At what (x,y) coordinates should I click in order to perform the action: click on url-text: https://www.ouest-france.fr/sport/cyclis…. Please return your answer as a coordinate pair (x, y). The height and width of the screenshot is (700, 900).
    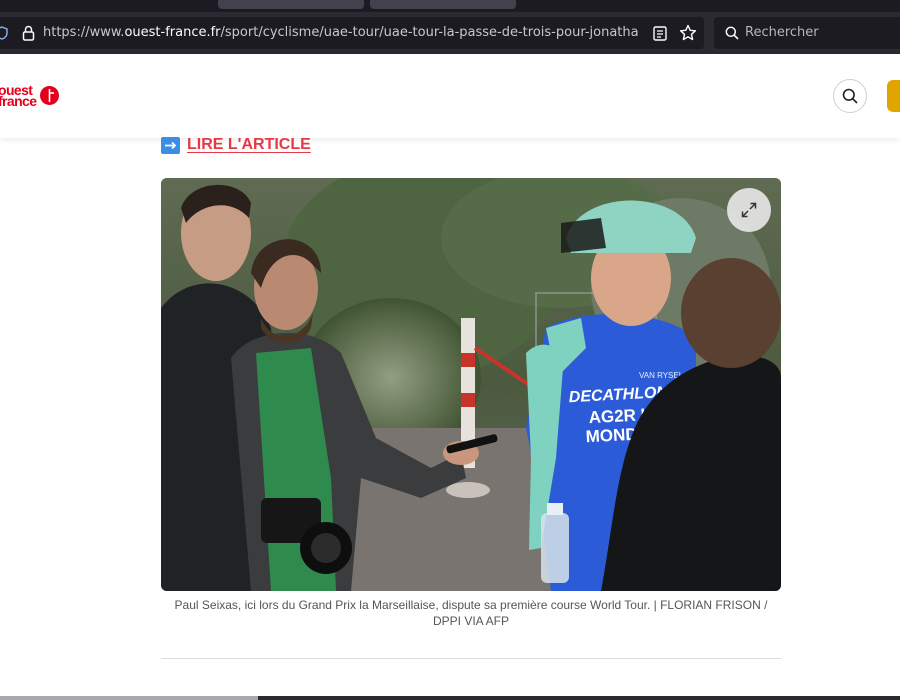
    Looking at the image, I should click on (341, 33).